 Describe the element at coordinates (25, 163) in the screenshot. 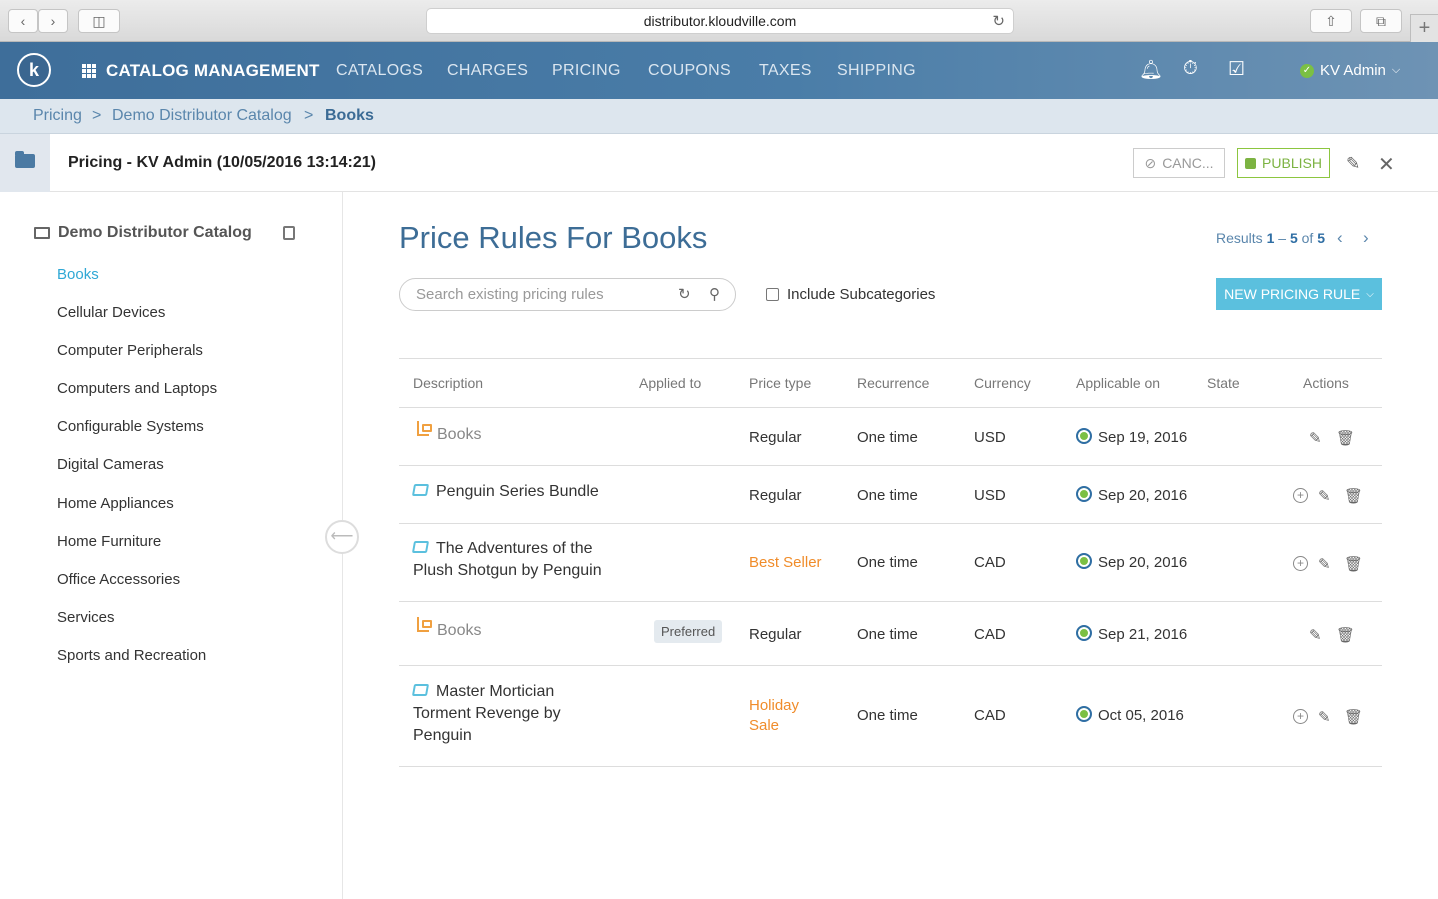

I see `folder-tab` at that location.